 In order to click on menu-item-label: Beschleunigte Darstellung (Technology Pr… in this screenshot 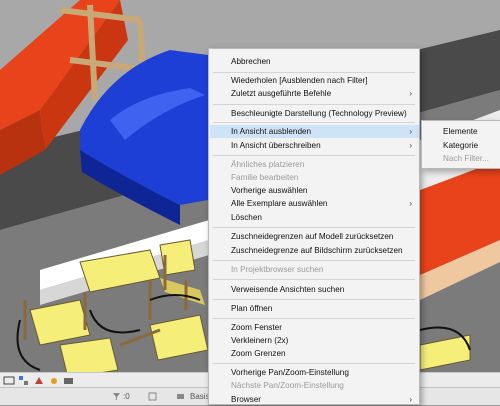, I will do `click(319, 113)`.